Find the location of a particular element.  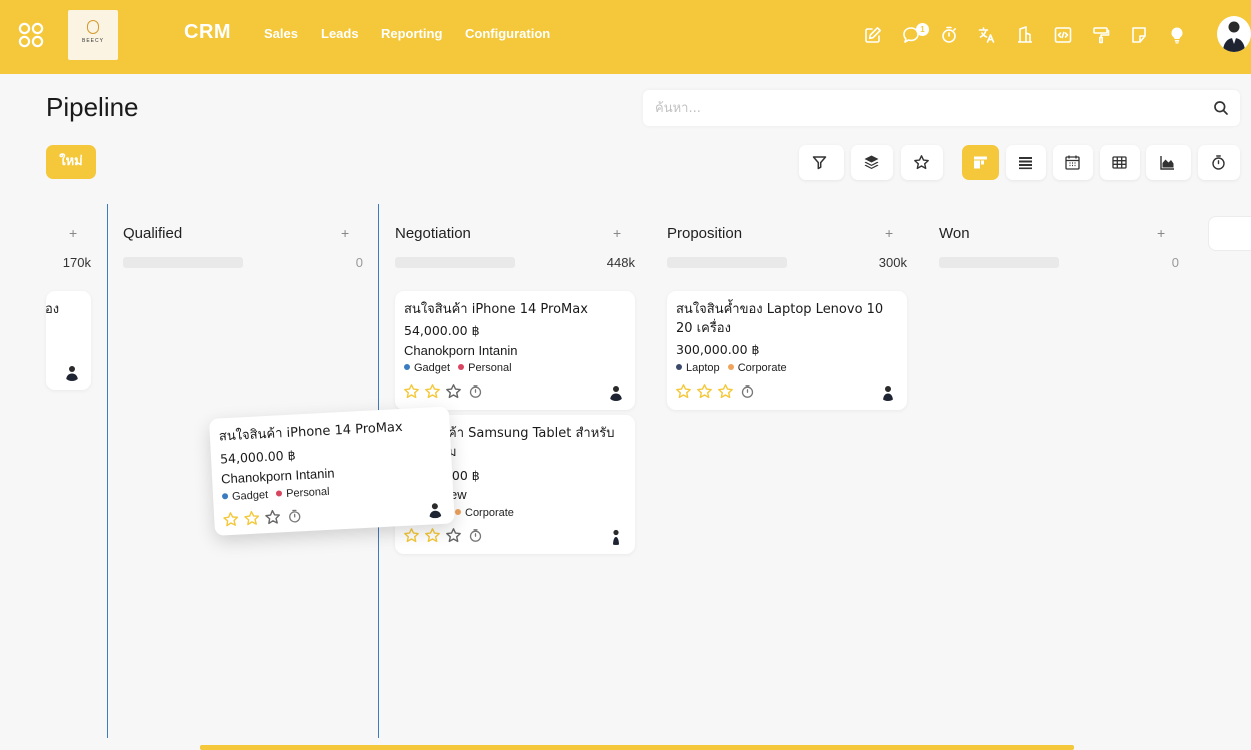

table-icon is located at coordinates (1119, 162).